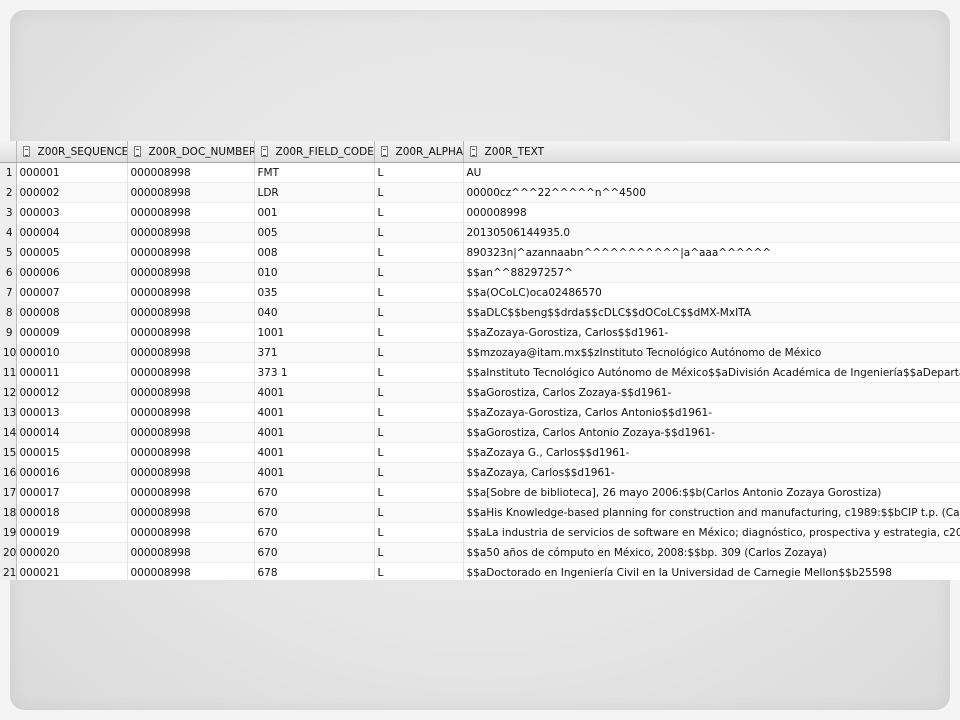  I want to click on cell-text: 000008998, so click(711, 212).